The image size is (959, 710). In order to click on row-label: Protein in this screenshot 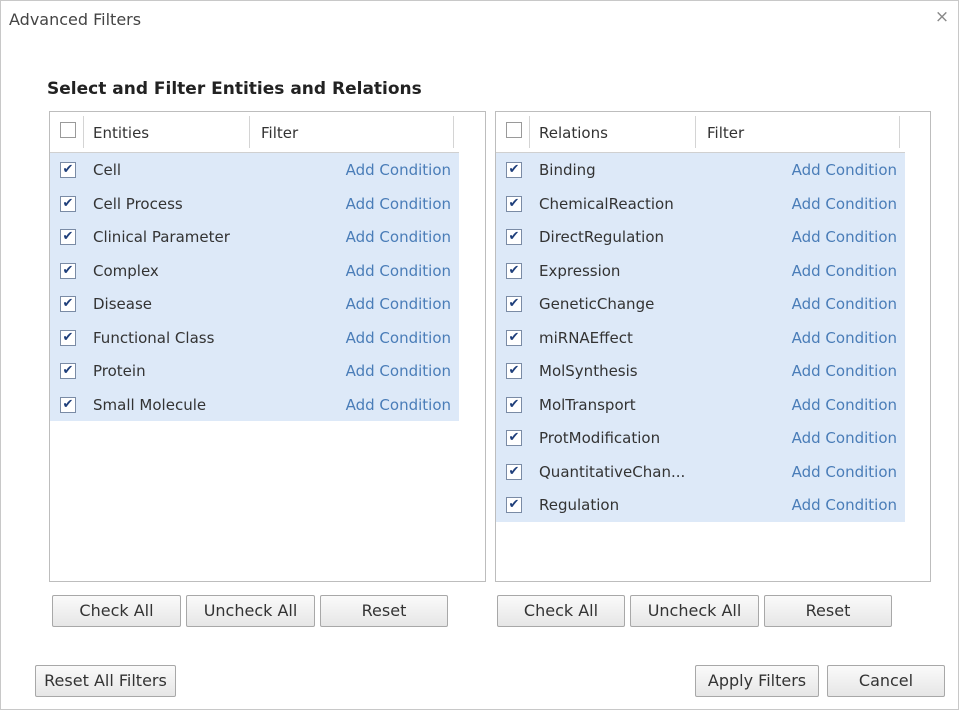, I will do `click(119, 371)`.